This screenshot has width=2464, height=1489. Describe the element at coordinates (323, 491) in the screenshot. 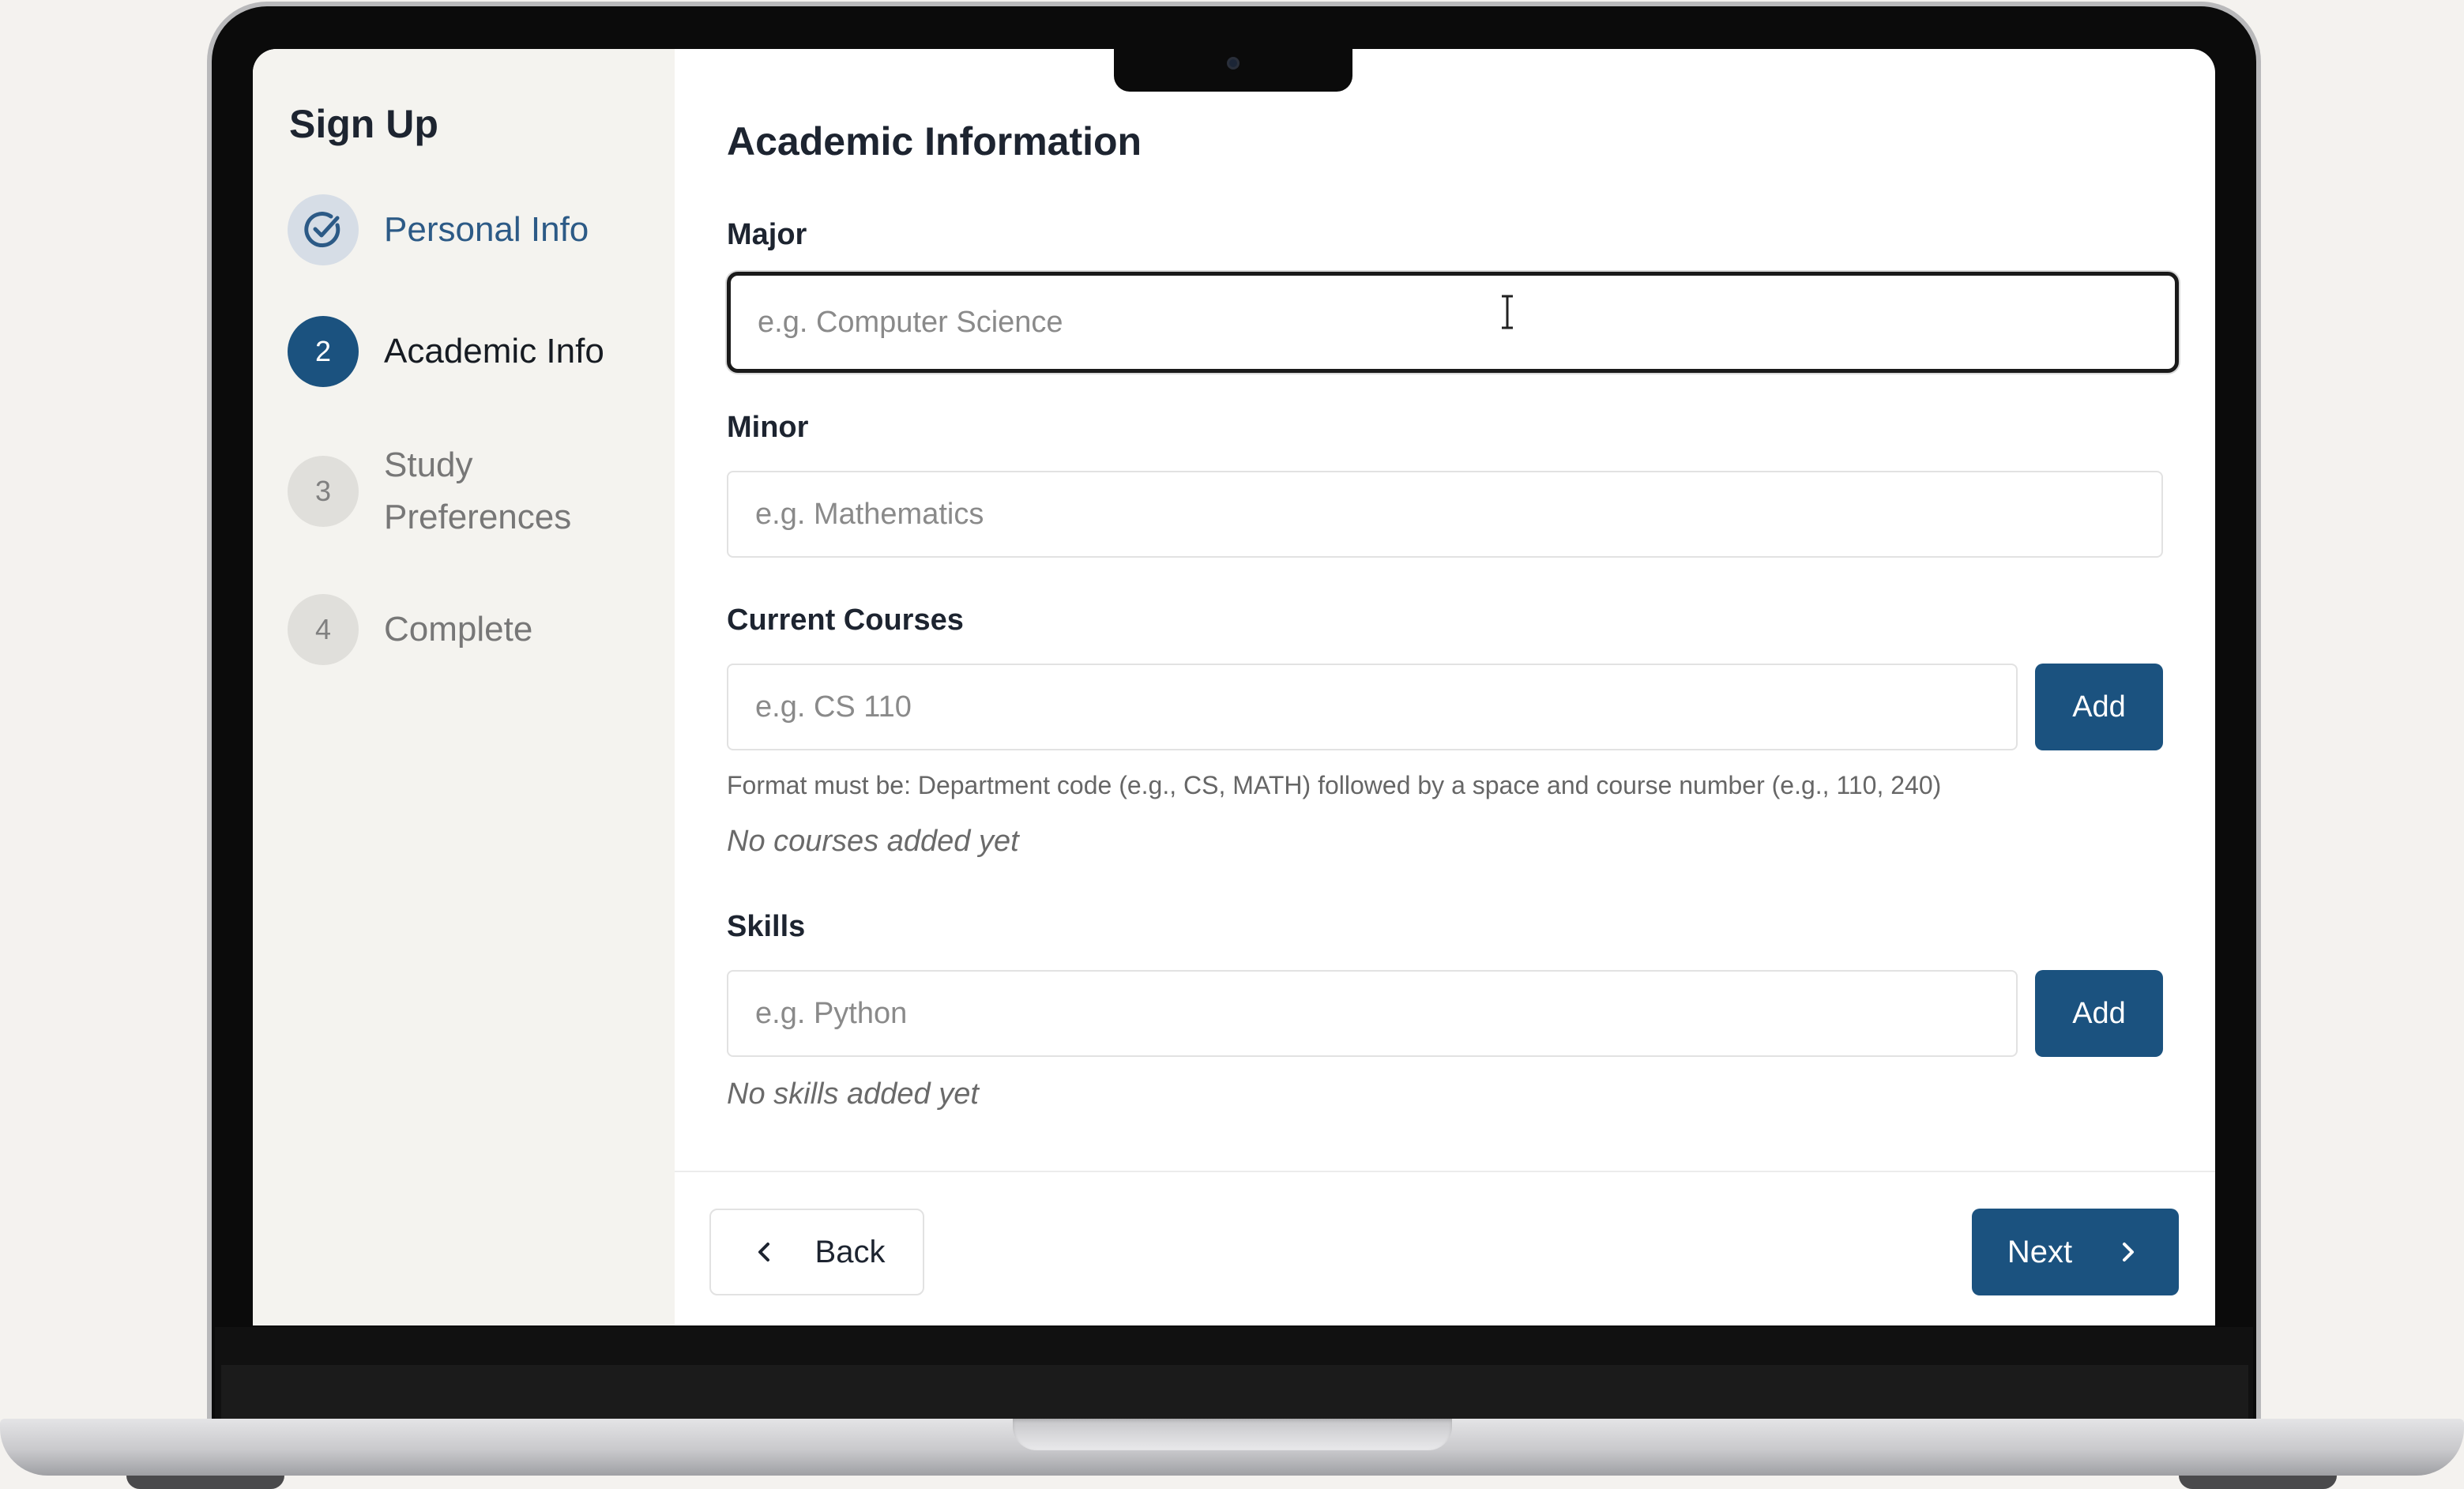

I see `step-number: 3` at that location.